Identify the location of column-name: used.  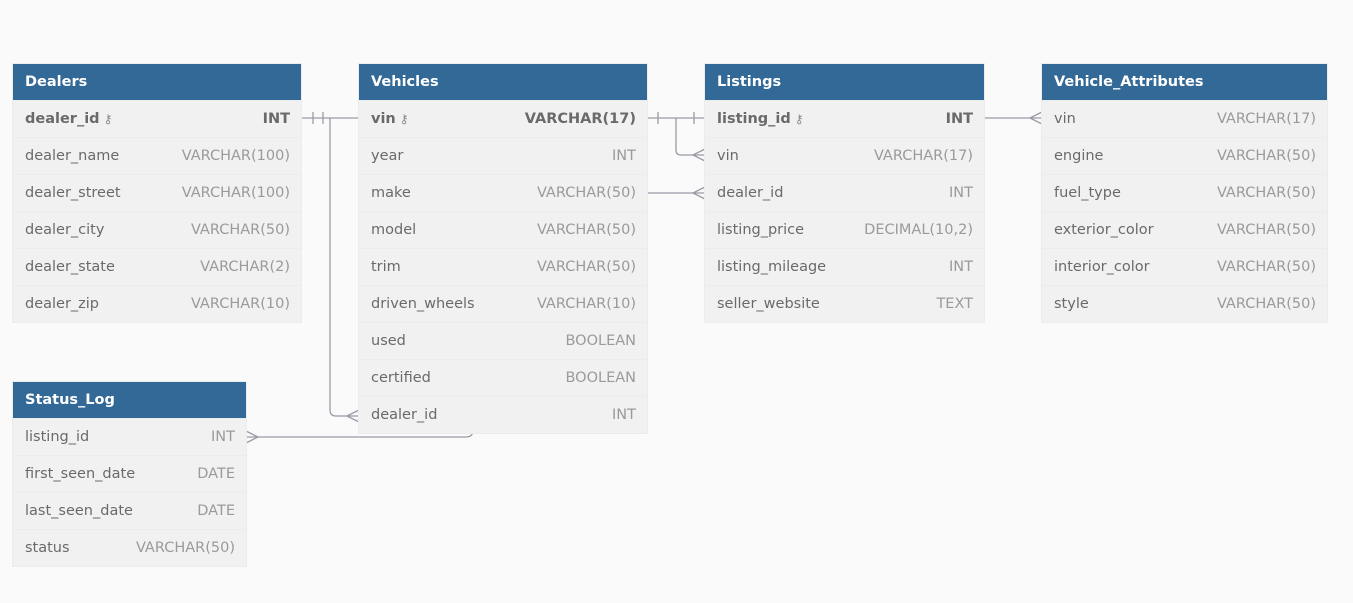
(388, 341).